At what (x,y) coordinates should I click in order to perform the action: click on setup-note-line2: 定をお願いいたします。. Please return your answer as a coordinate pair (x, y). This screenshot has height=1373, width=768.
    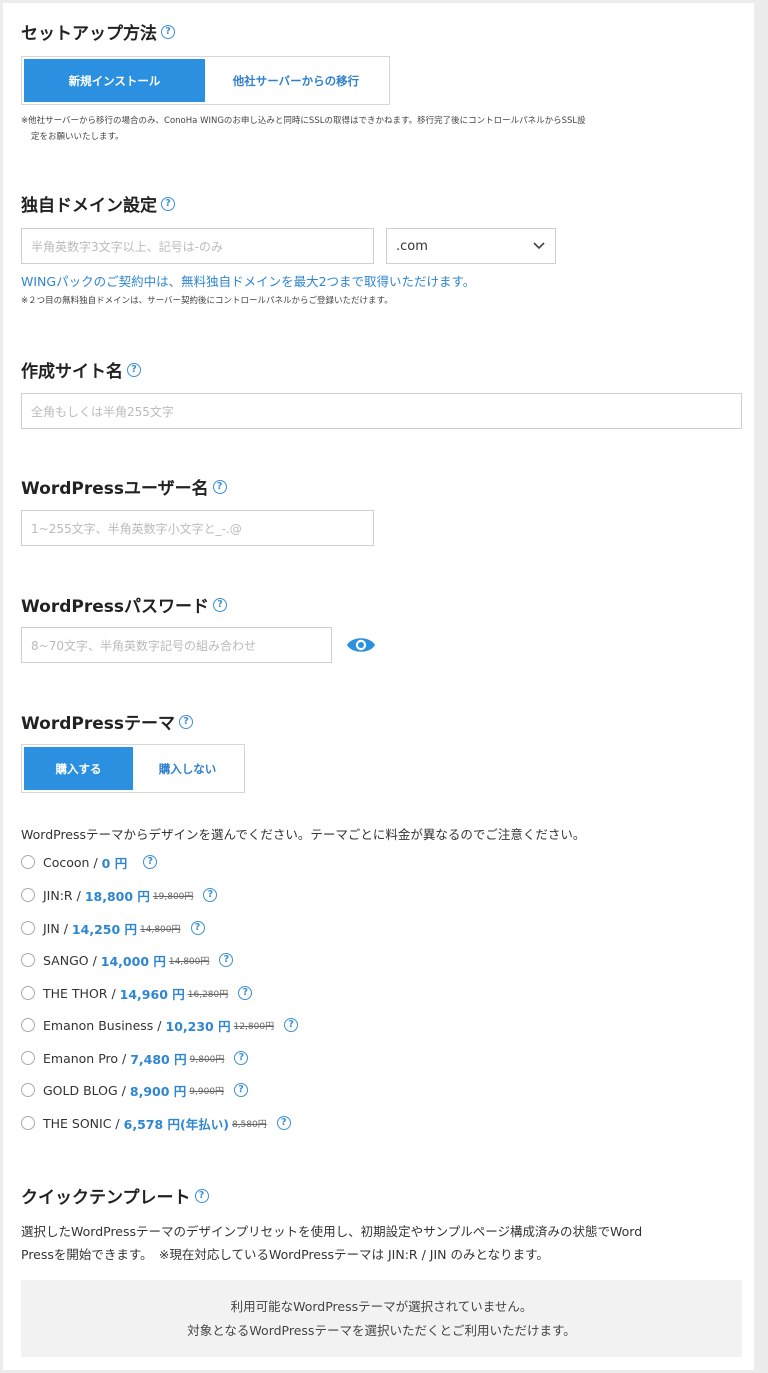
    Looking at the image, I should click on (77, 137).